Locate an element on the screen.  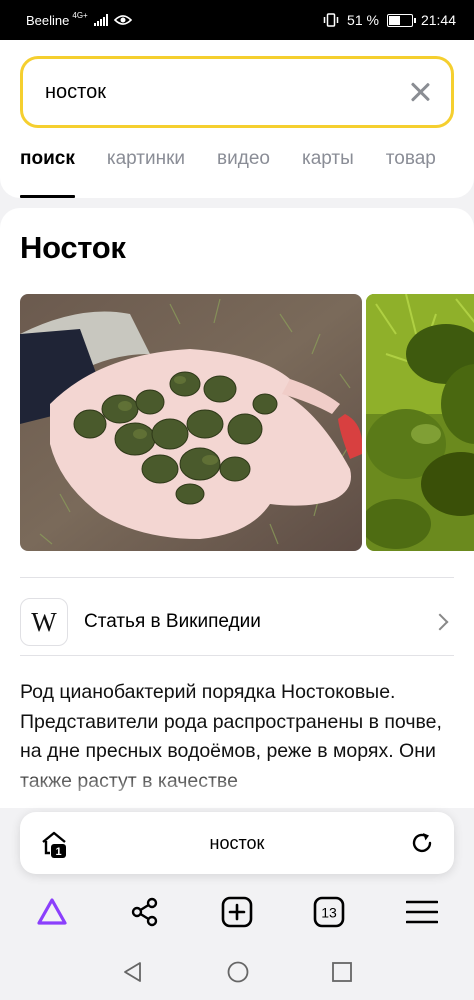
wikipedia-icon: W is located at coordinates (44, 622).